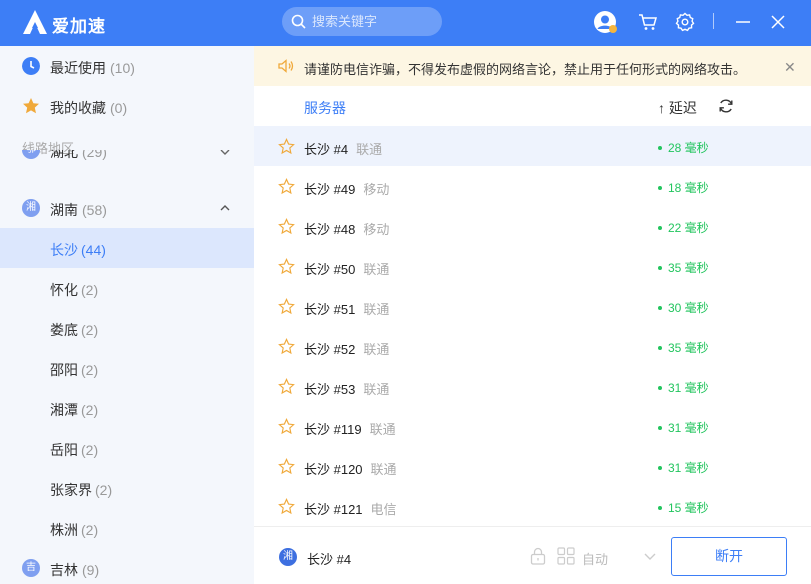 The height and width of the screenshot is (584, 811). What do you see at coordinates (677, 108) in the screenshot?
I see `sort-by-latency-button: ↑ 延迟` at bounding box center [677, 108].